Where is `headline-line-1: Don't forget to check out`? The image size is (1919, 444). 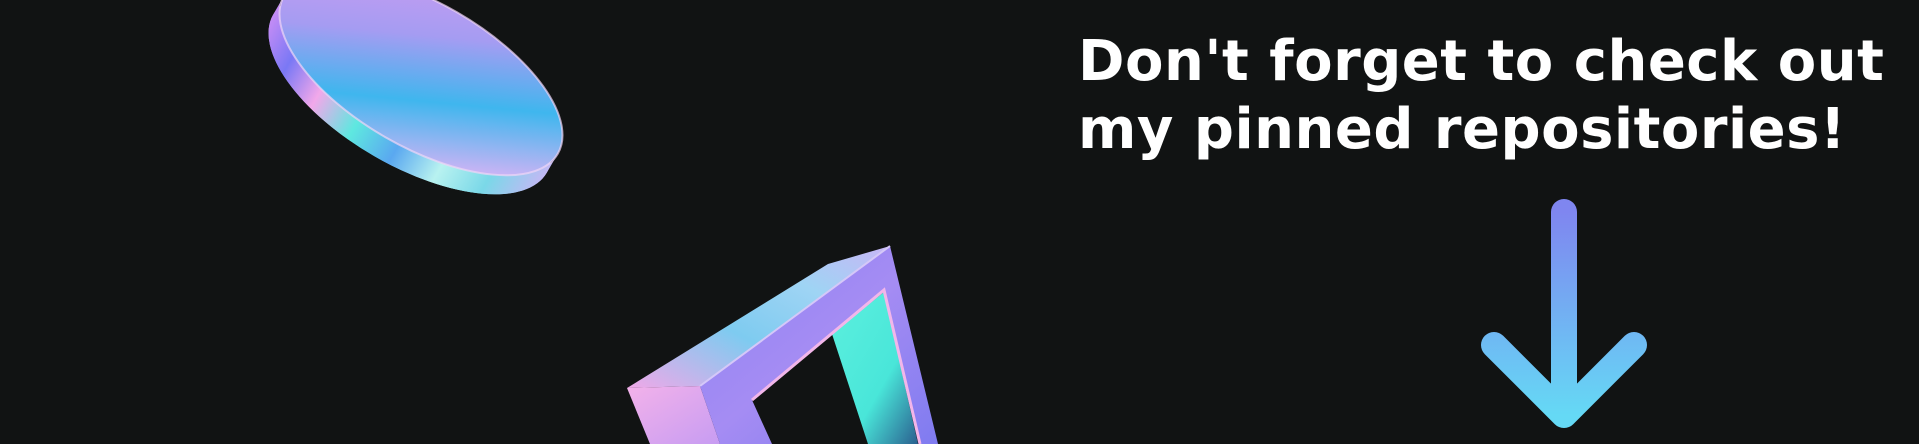
headline-line-1: Don't forget to check out is located at coordinates (1481, 61).